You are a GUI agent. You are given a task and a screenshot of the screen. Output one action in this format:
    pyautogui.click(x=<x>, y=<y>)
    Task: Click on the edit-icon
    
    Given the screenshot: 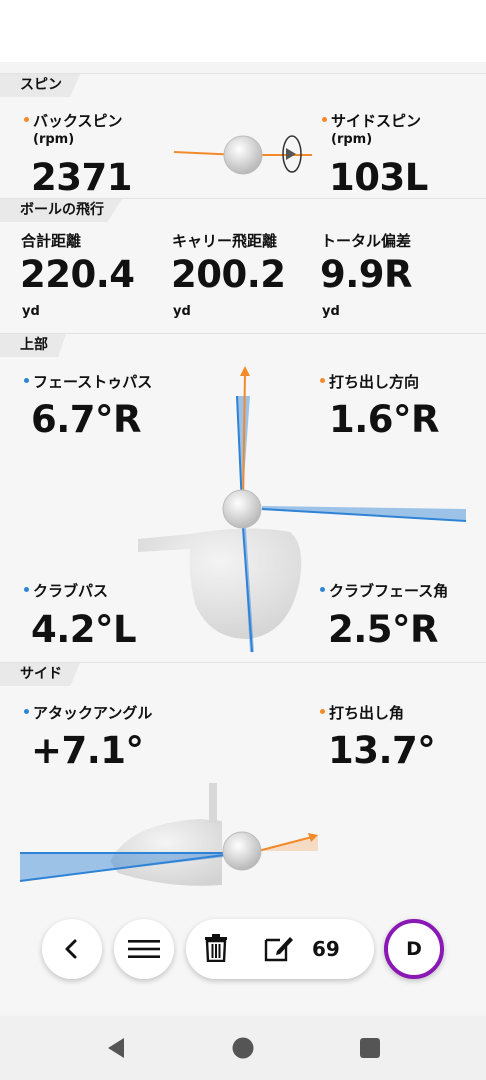 What is the action you would take?
    pyautogui.click(x=279, y=948)
    